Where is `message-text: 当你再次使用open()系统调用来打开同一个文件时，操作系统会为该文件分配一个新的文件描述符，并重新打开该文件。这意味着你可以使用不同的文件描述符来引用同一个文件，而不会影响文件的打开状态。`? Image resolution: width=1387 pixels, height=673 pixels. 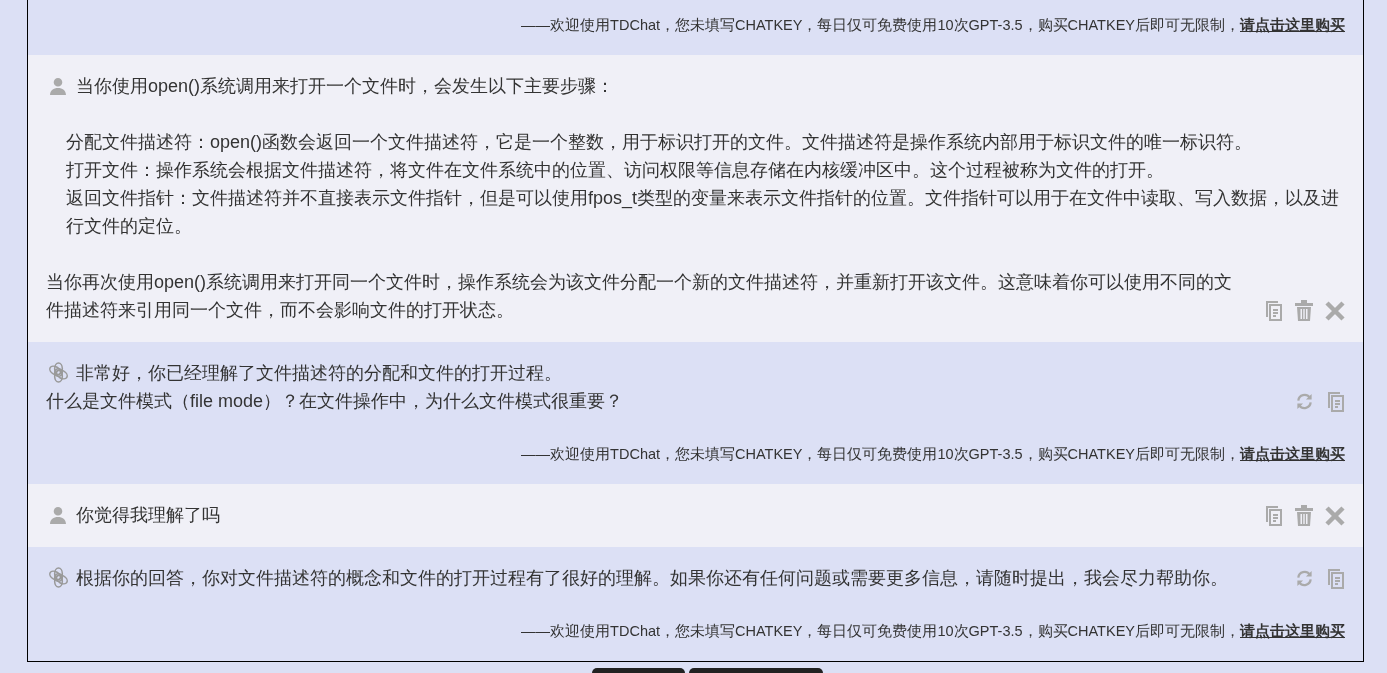
message-text: 当你再次使用open()系统调用来打开同一个文件时，操作系统会为该文件分配一个新的文件描述符，并重新打开该文件。这意味着你可以使用不同的文件描述符来引用同一个文件，而不会影响文件的打开状态。 is located at coordinates (640, 296).